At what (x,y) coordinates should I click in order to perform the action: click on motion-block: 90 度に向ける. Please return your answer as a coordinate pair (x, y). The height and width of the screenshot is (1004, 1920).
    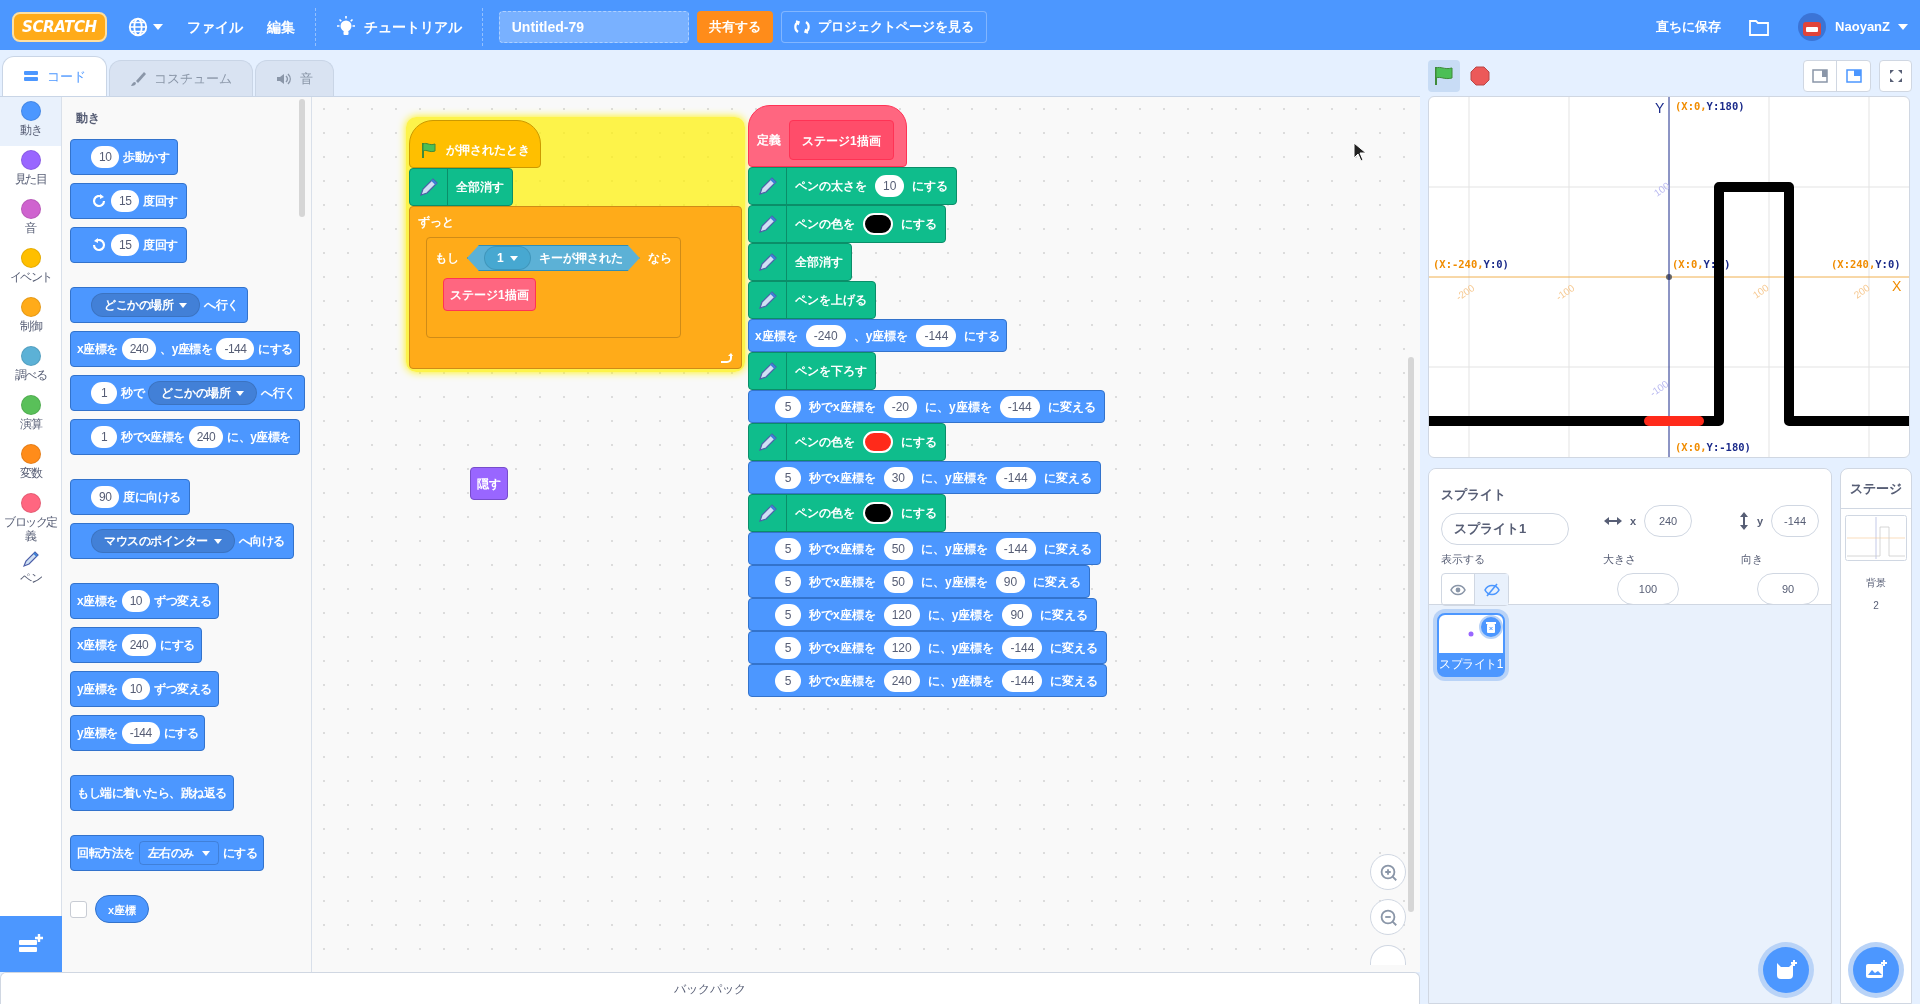
    Looking at the image, I should click on (130, 497).